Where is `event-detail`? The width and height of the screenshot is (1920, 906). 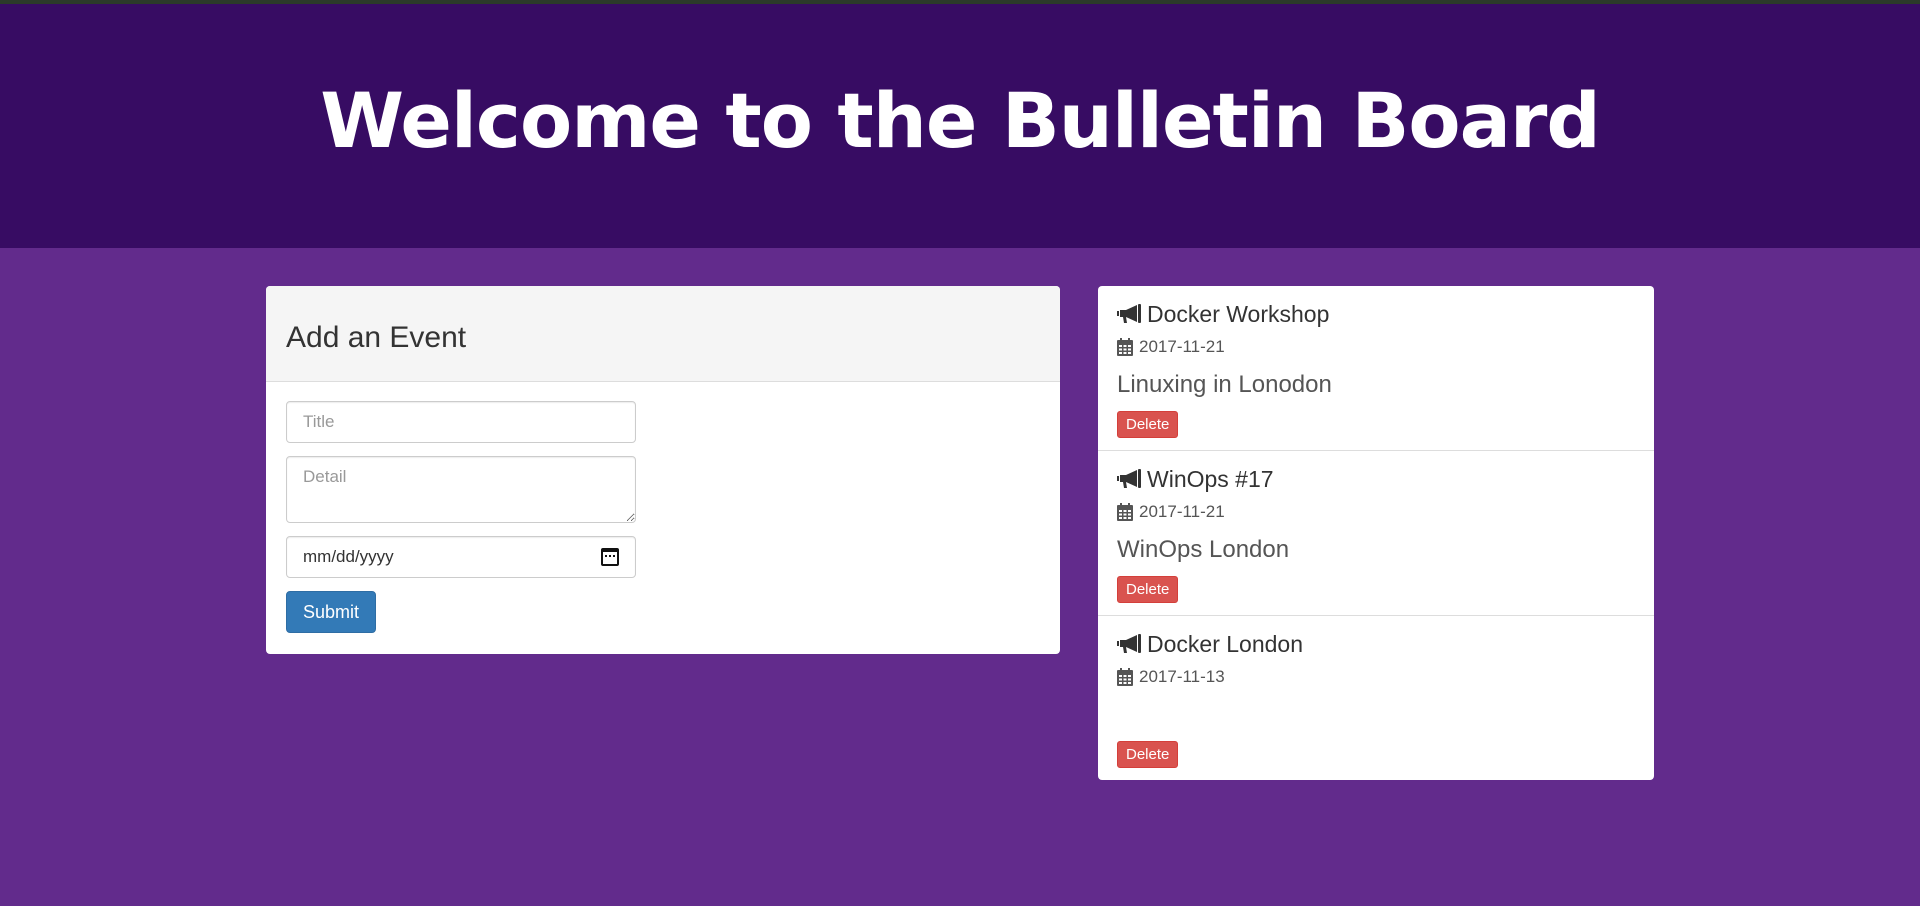 event-detail is located at coordinates (1376, 715).